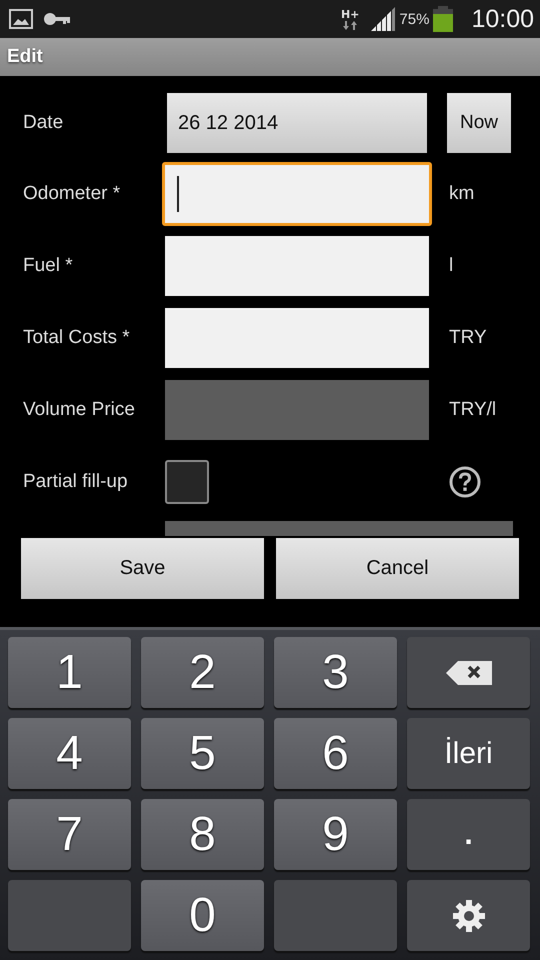 Image resolution: width=540 pixels, height=960 pixels. I want to click on field-label: Fuel *, so click(48, 266).